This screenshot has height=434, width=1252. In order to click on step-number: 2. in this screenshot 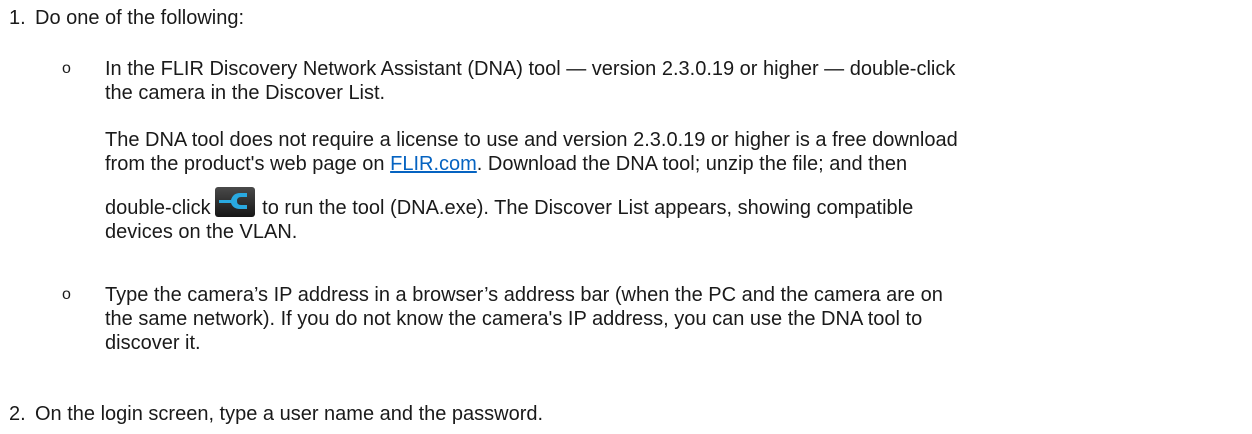, I will do `click(17, 414)`.